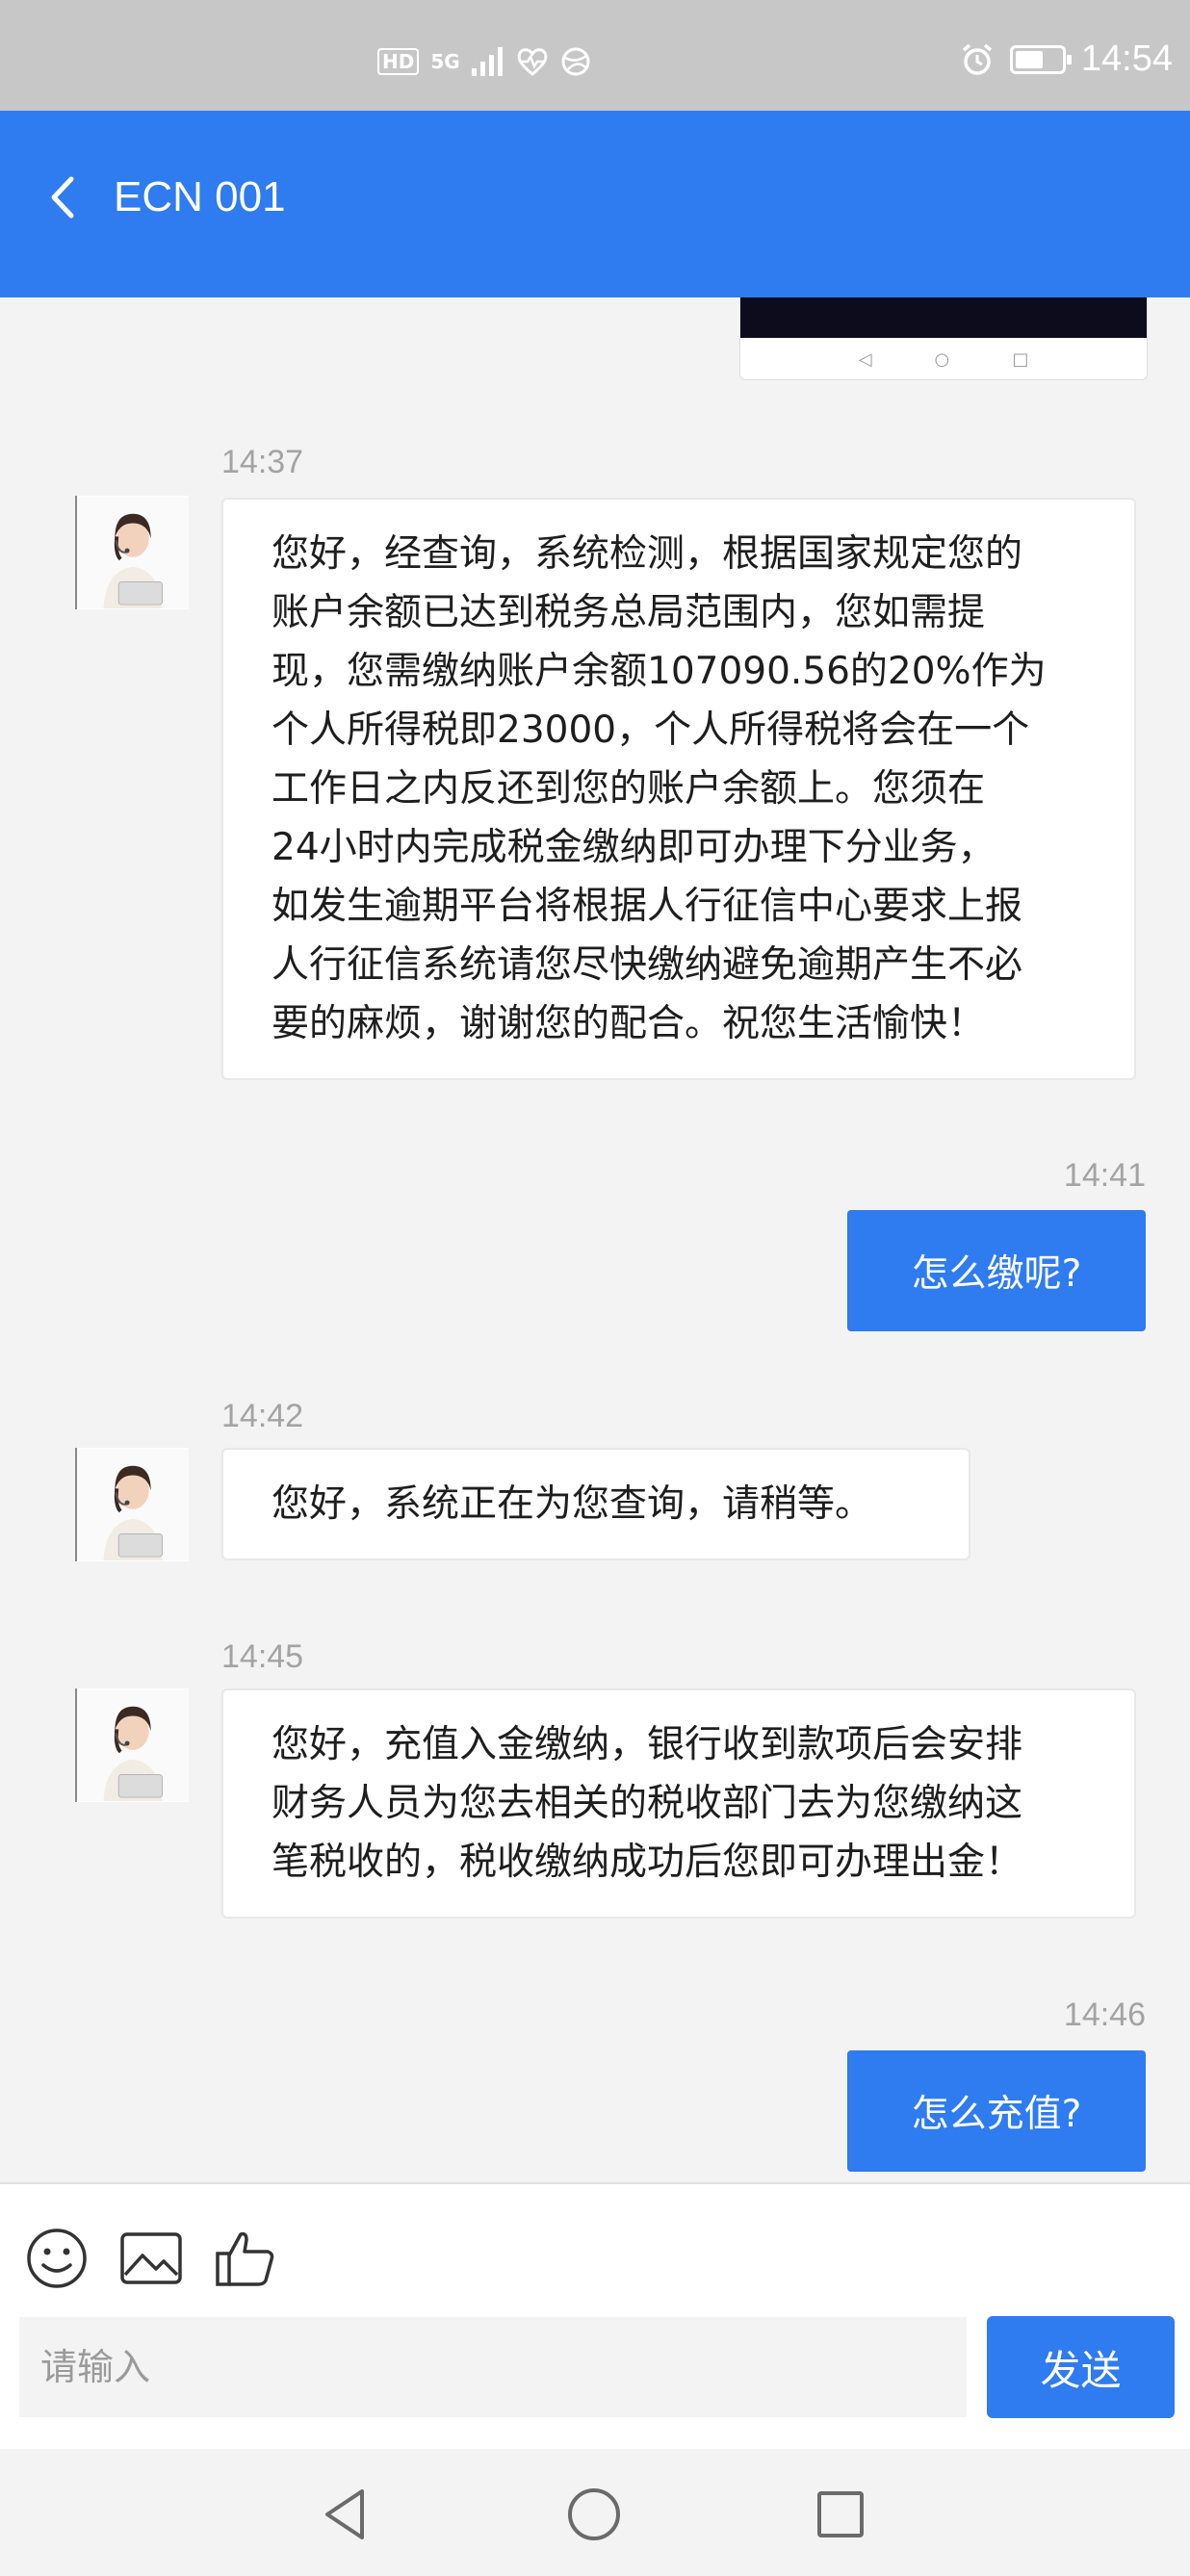 The width and height of the screenshot is (1190, 2576). What do you see at coordinates (648, 1745) in the screenshot?
I see `message-line: 您好，充值入金缴纳，银行收到款项后会安排` at bounding box center [648, 1745].